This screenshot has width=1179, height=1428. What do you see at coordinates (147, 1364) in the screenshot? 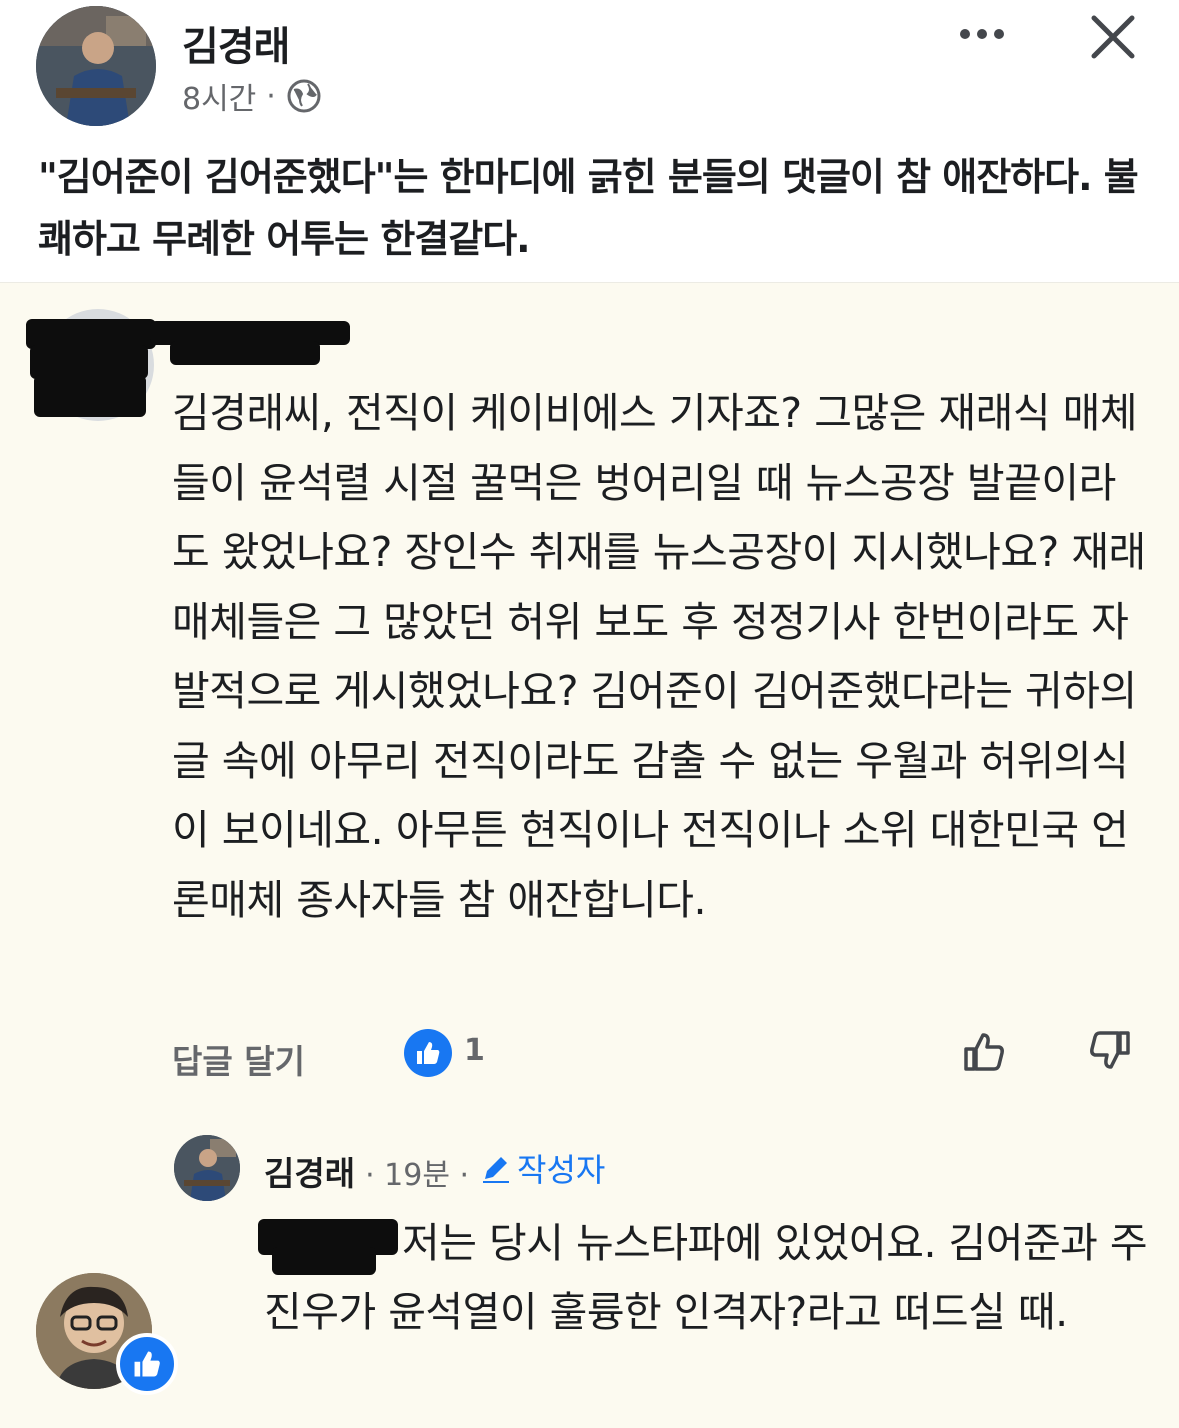
I see `viewer-like-icon` at bounding box center [147, 1364].